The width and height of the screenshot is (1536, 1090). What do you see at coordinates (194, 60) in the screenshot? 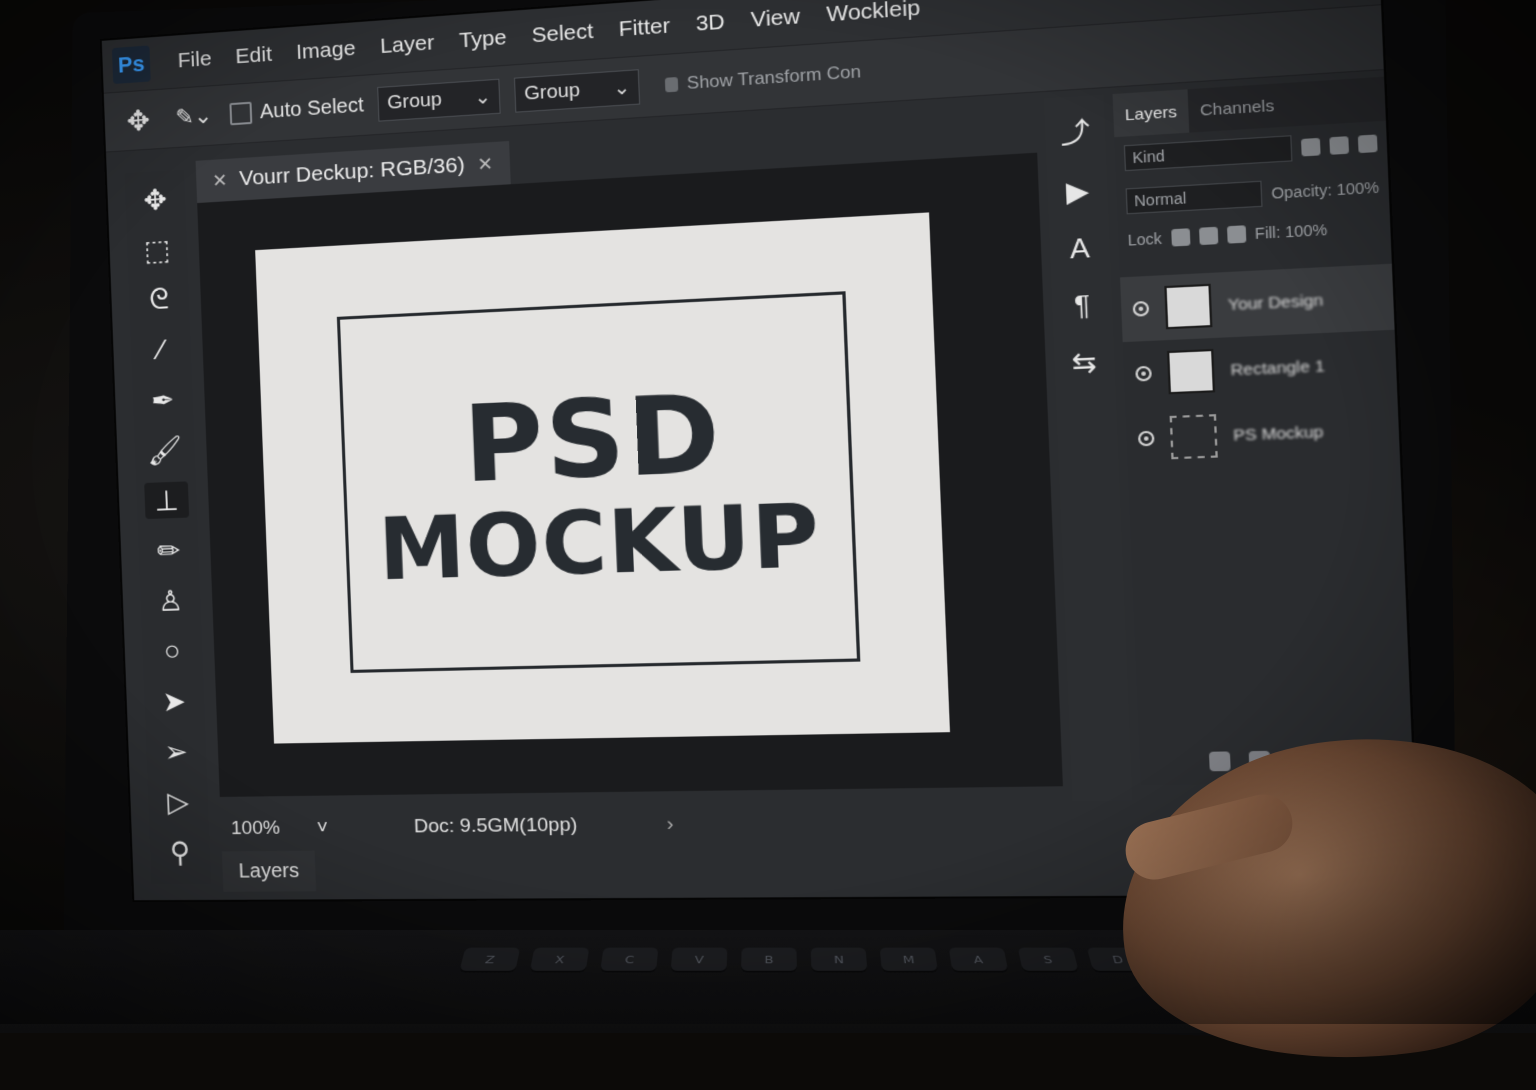
I see `menu-file: File` at bounding box center [194, 60].